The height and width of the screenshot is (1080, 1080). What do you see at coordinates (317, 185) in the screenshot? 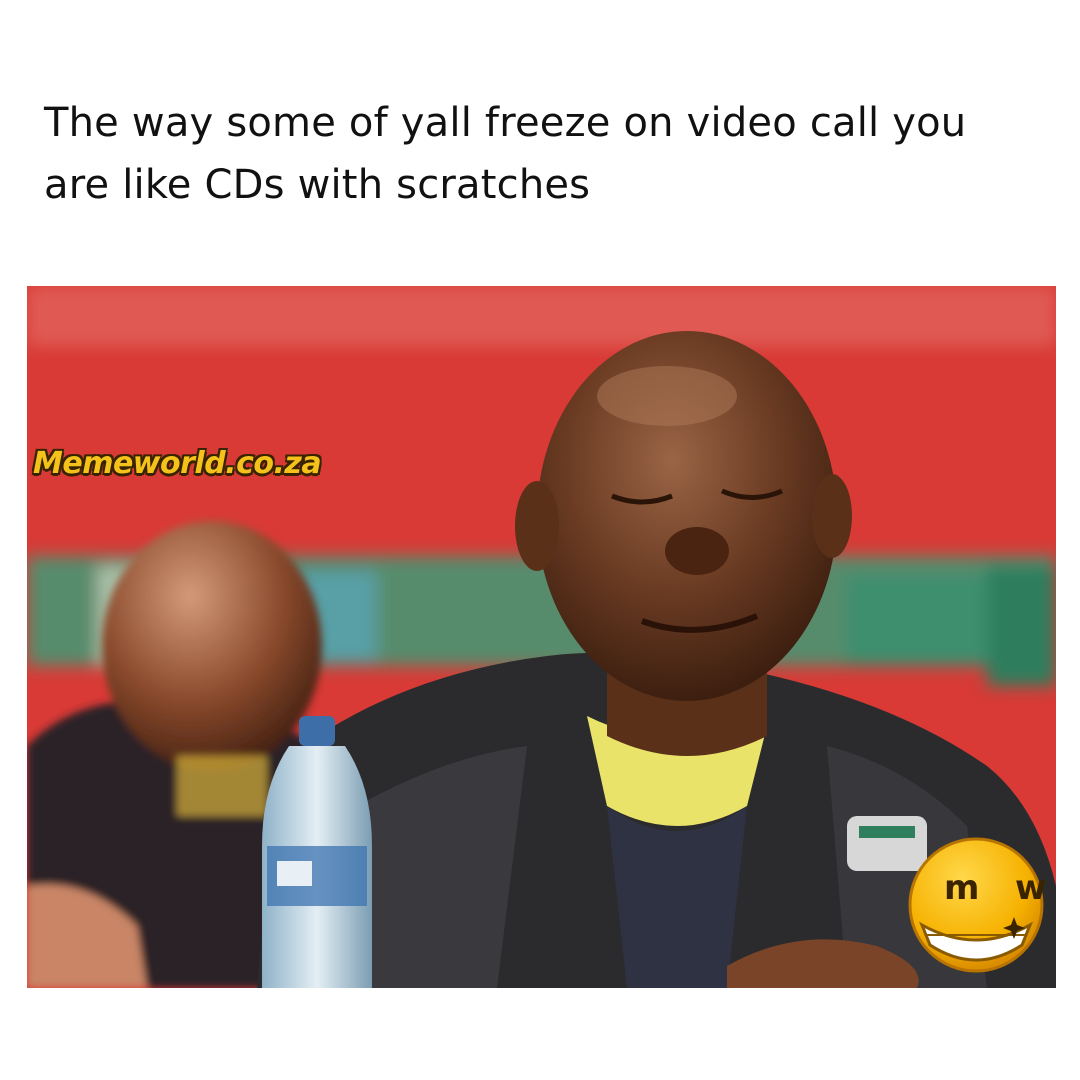
I see `caption-line-2: are like CDs with scratches` at bounding box center [317, 185].